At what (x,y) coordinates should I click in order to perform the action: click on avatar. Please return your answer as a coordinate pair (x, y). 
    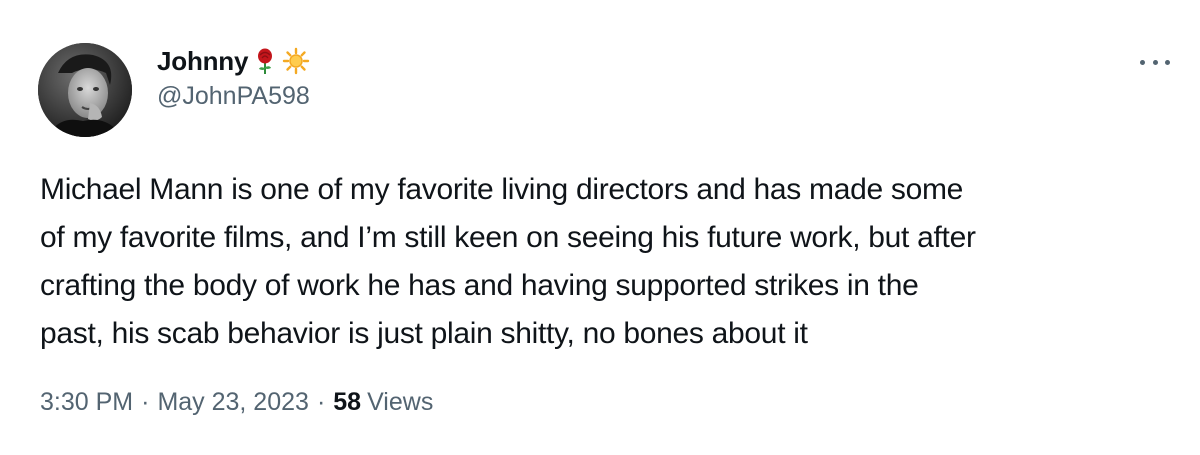
    Looking at the image, I should click on (85, 90).